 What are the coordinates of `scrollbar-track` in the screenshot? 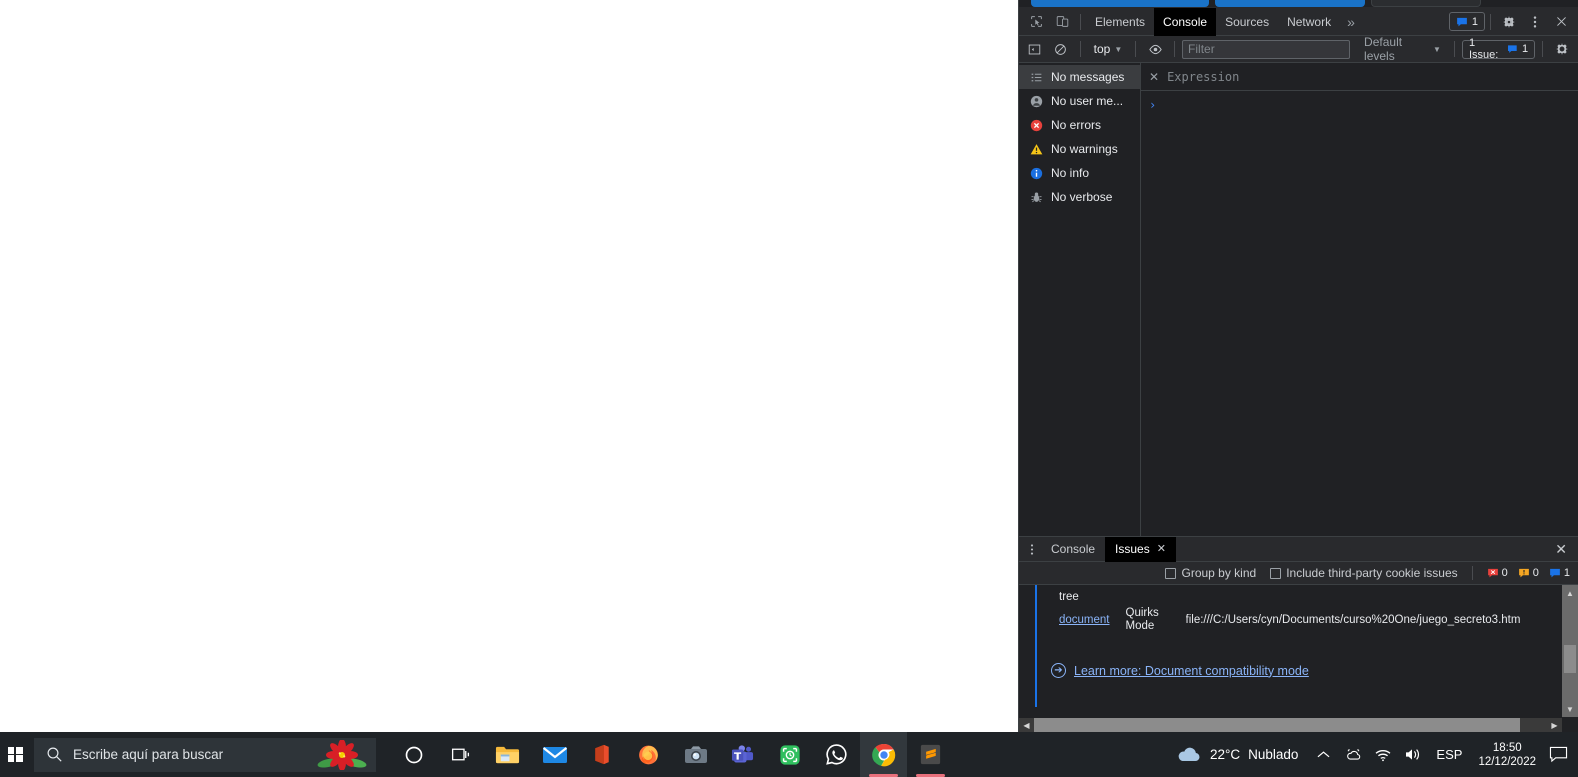 It's located at (1290, 725).